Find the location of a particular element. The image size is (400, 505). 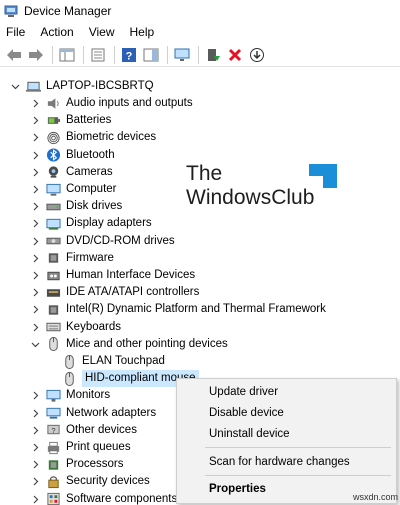

tree-category-batteries: Batteries is located at coordinates (70, 120).